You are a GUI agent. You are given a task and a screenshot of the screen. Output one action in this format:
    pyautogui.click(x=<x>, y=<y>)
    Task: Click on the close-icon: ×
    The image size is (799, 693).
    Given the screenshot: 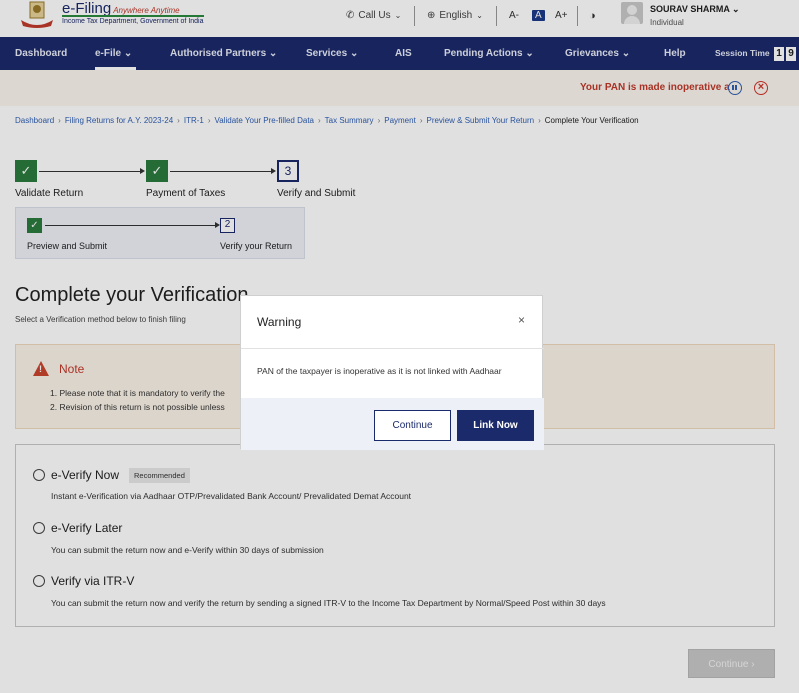 What is the action you would take?
    pyautogui.click(x=521, y=320)
    